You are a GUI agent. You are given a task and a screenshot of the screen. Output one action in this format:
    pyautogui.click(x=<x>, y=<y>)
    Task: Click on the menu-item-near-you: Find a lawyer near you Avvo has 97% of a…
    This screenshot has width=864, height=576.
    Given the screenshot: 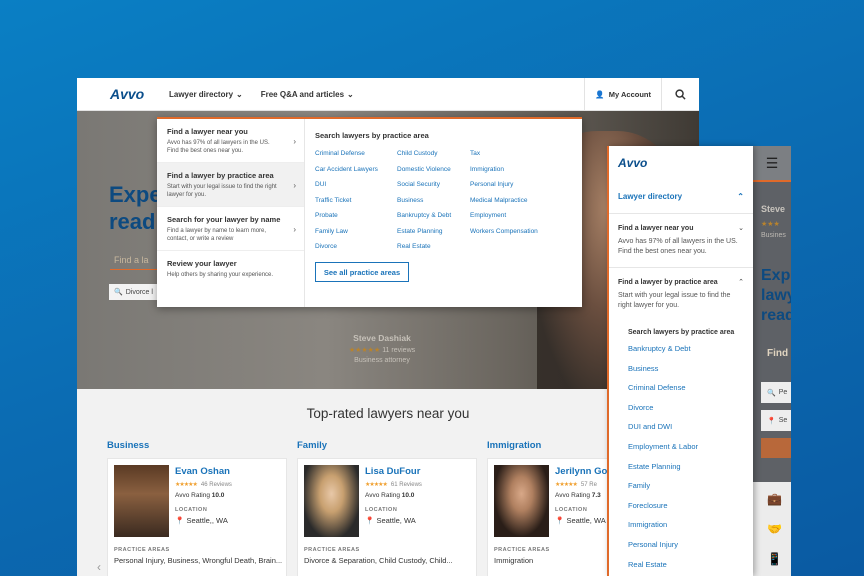 What is the action you would take?
    pyautogui.click(x=230, y=141)
    